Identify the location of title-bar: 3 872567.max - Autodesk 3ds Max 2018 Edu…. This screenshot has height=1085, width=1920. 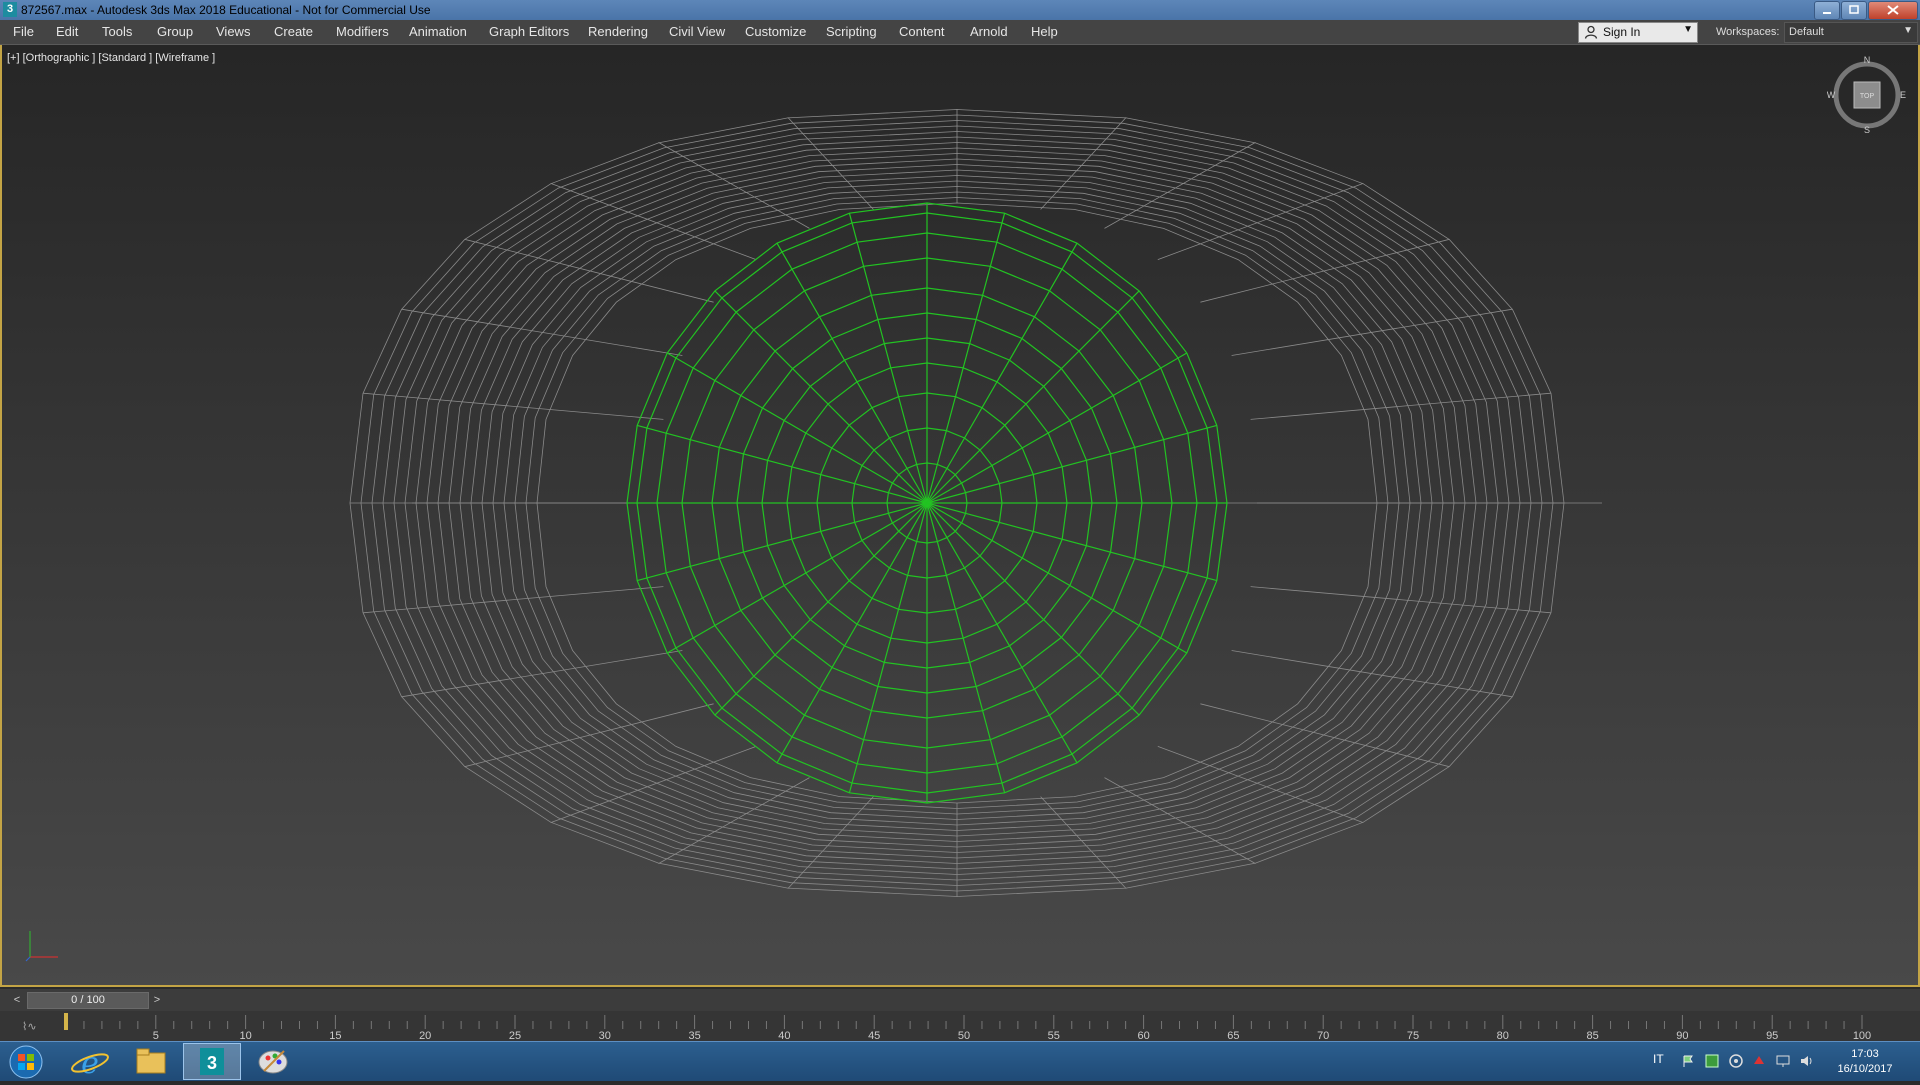
(960, 10).